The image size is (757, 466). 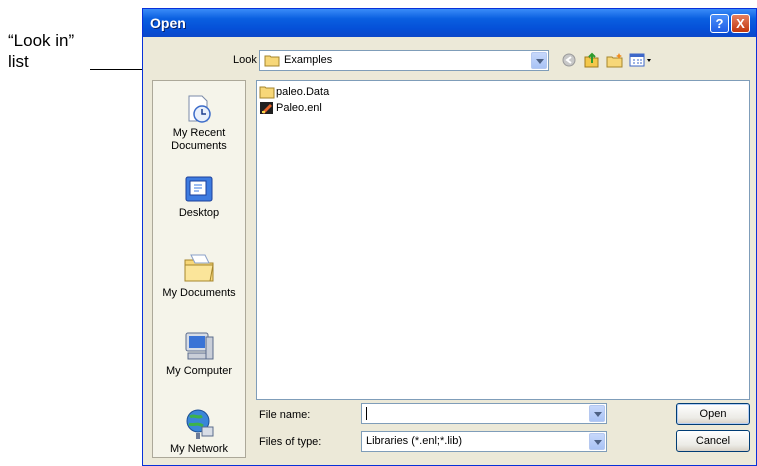 What do you see at coordinates (414, 441) in the screenshot?
I see `filetype-value: Libraries (*.enl;*.lib)` at bounding box center [414, 441].